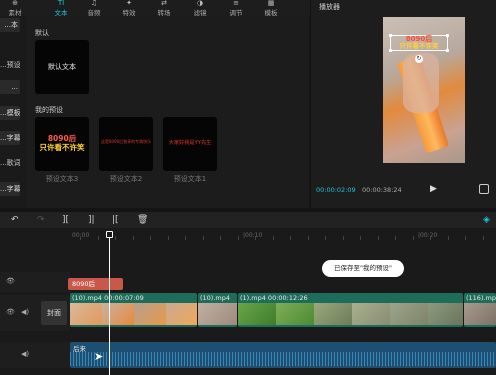 This screenshot has width=496, height=375. What do you see at coordinates (129, 8) in the screenshot?
I see `tab-effects: ✦ 特效` at bounding box center [129, 8].